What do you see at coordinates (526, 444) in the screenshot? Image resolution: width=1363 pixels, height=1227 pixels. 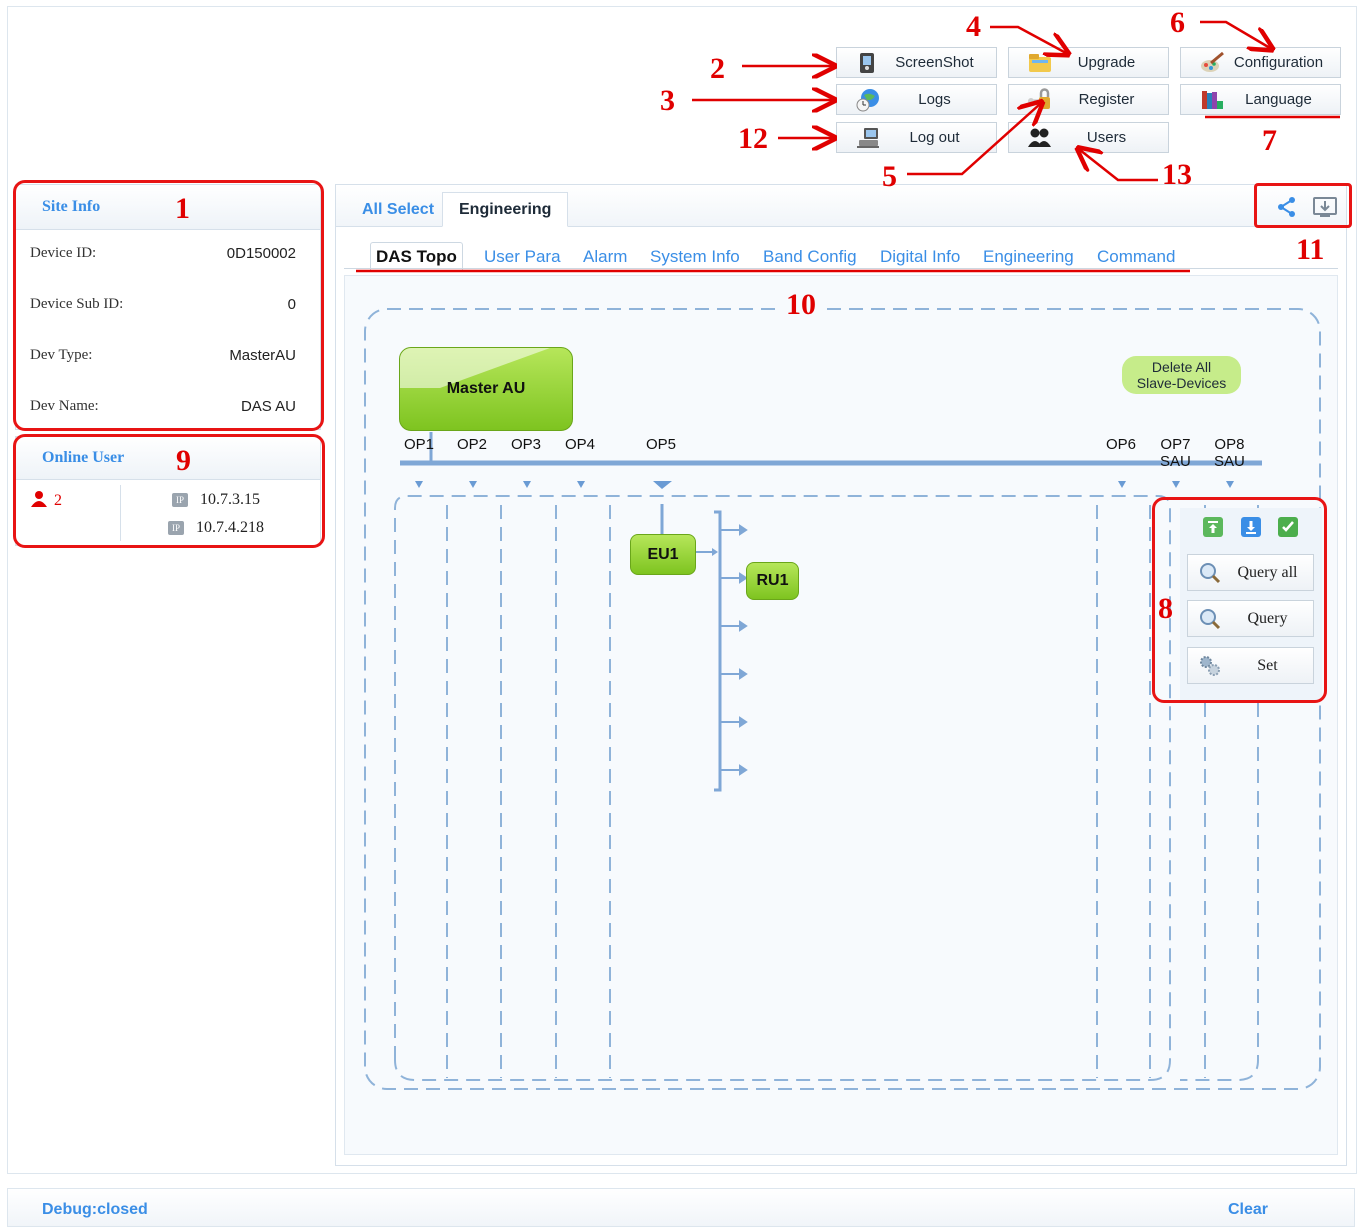 I see `port-op3: OP3` at bounding box center [526, 444].